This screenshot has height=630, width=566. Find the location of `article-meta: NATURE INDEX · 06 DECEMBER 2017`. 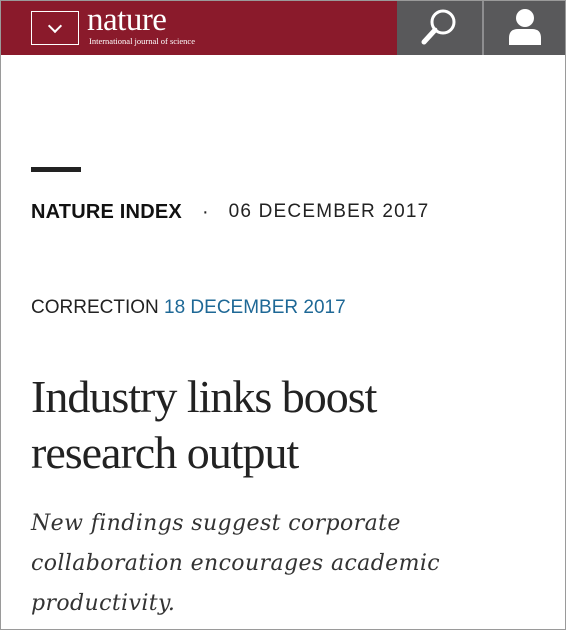

article-meta: NATURE INDEX · 06 DECEMBER 2017 is located at coordinates (230, 212).